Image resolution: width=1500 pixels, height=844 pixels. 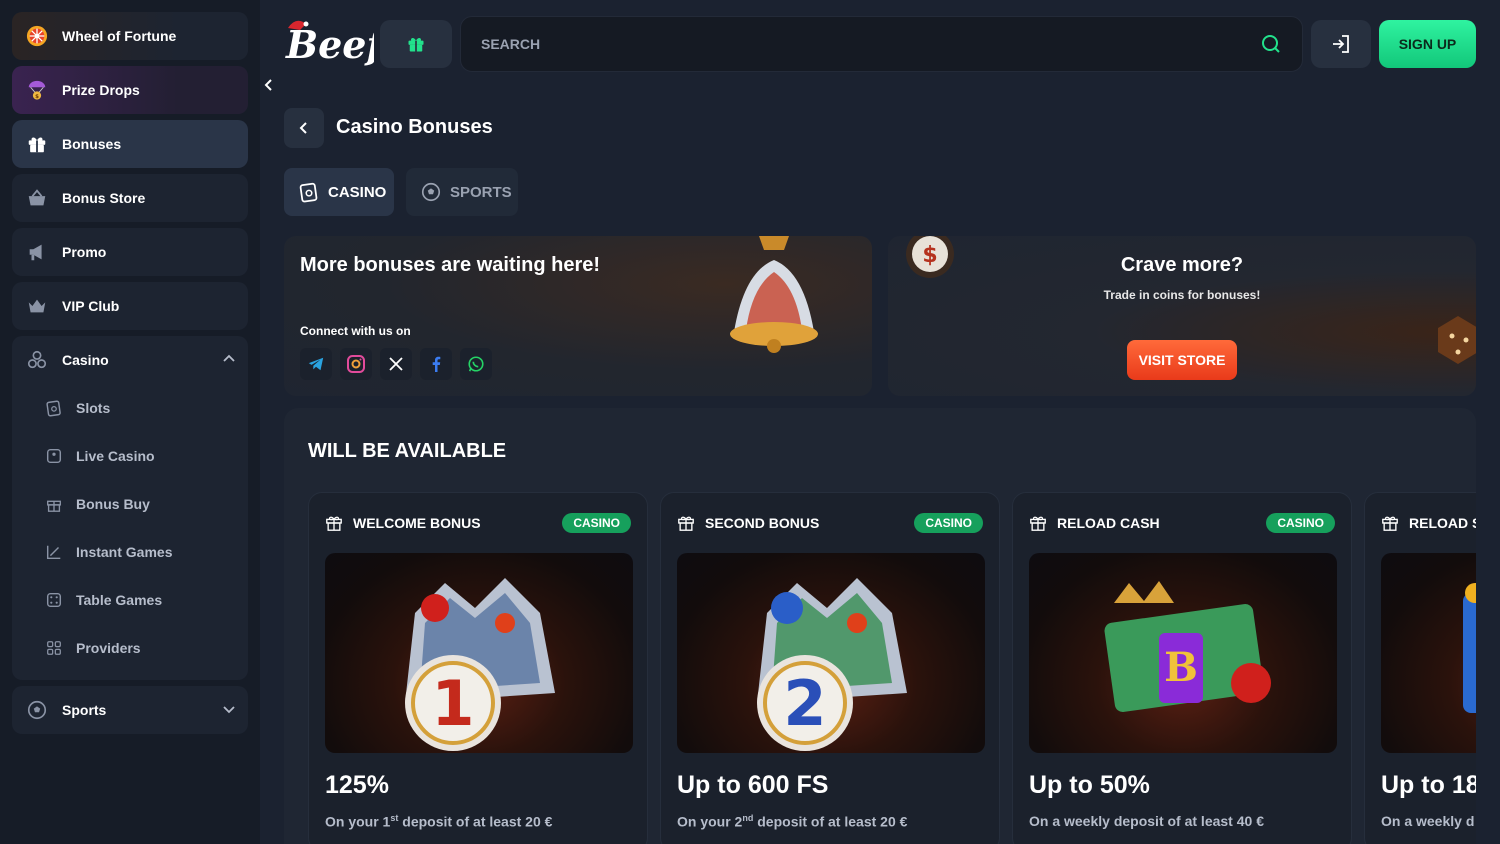 I want to click on card-header: RELOAD S, so click(x=1428, y=523).